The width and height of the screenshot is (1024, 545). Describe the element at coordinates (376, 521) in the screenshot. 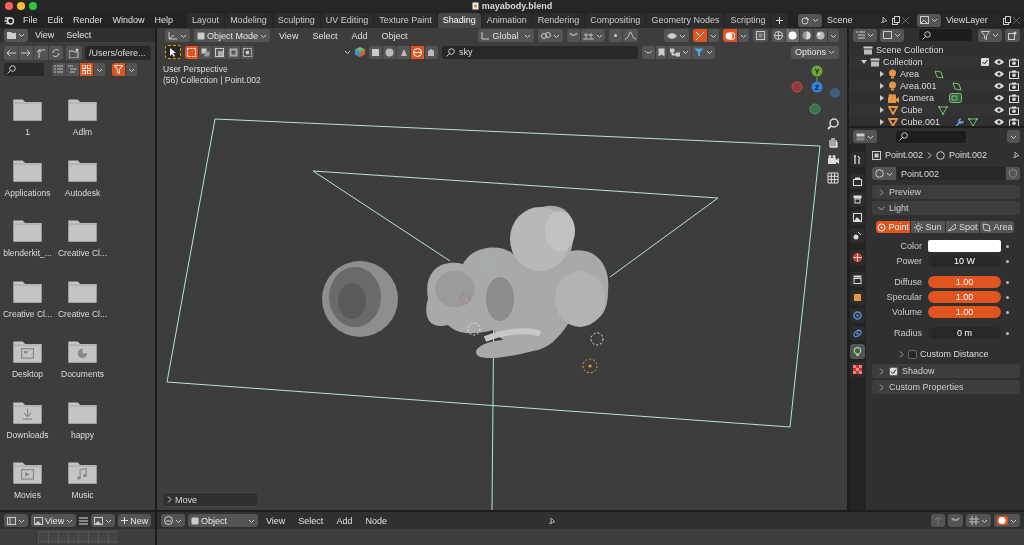

I see `menu-item: Node` at that location.